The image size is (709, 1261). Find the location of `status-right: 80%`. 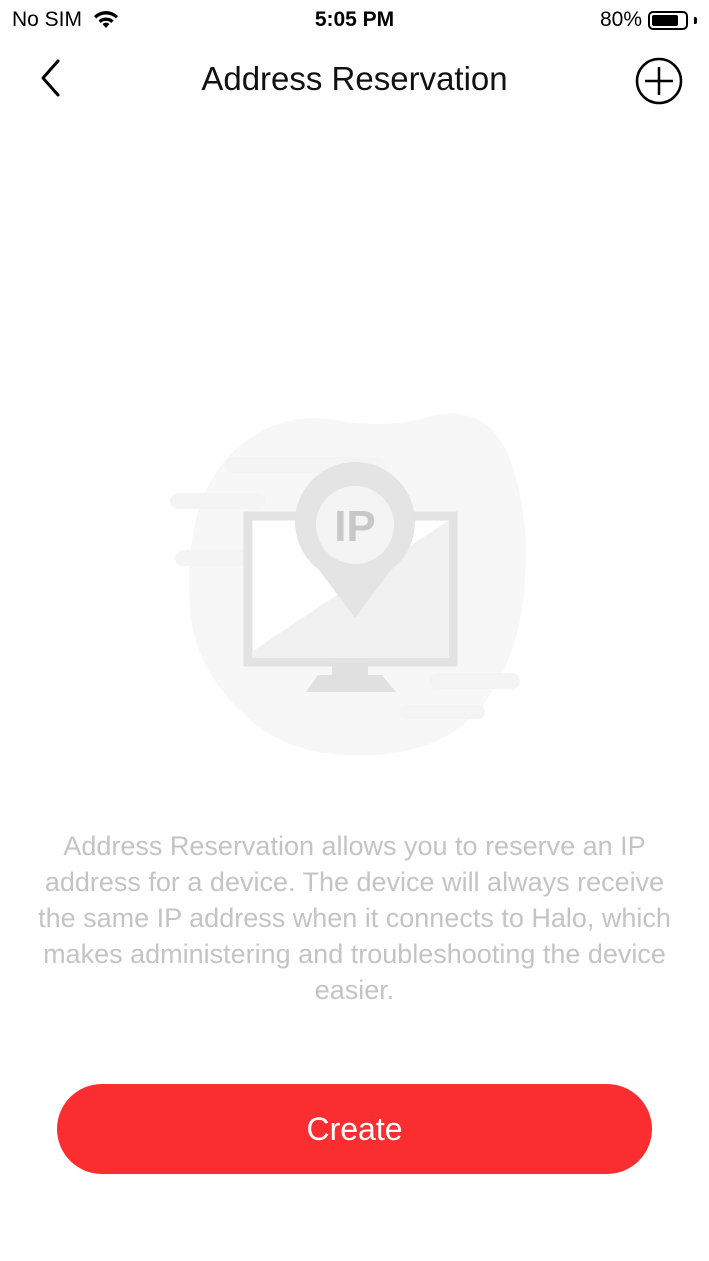

status-right: 80% is located at coordinates (648, 20).